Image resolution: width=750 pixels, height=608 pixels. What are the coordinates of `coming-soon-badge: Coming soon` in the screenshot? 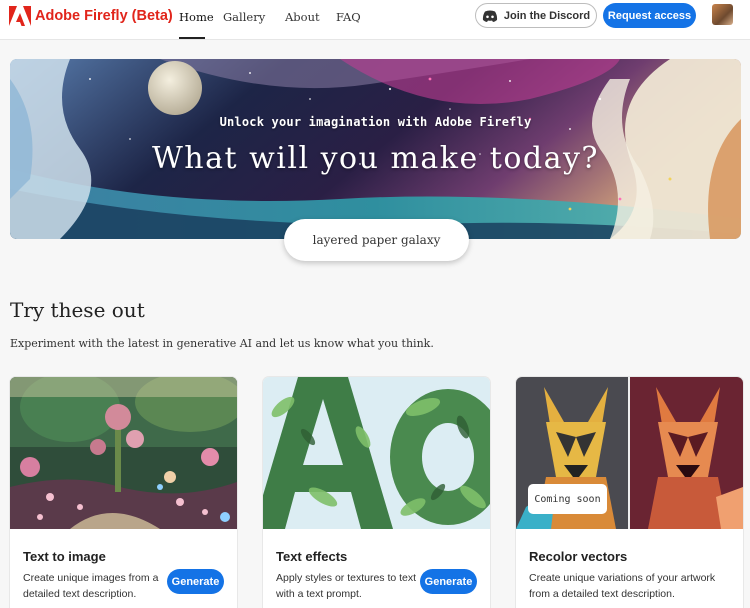 It's located at (567, 499).